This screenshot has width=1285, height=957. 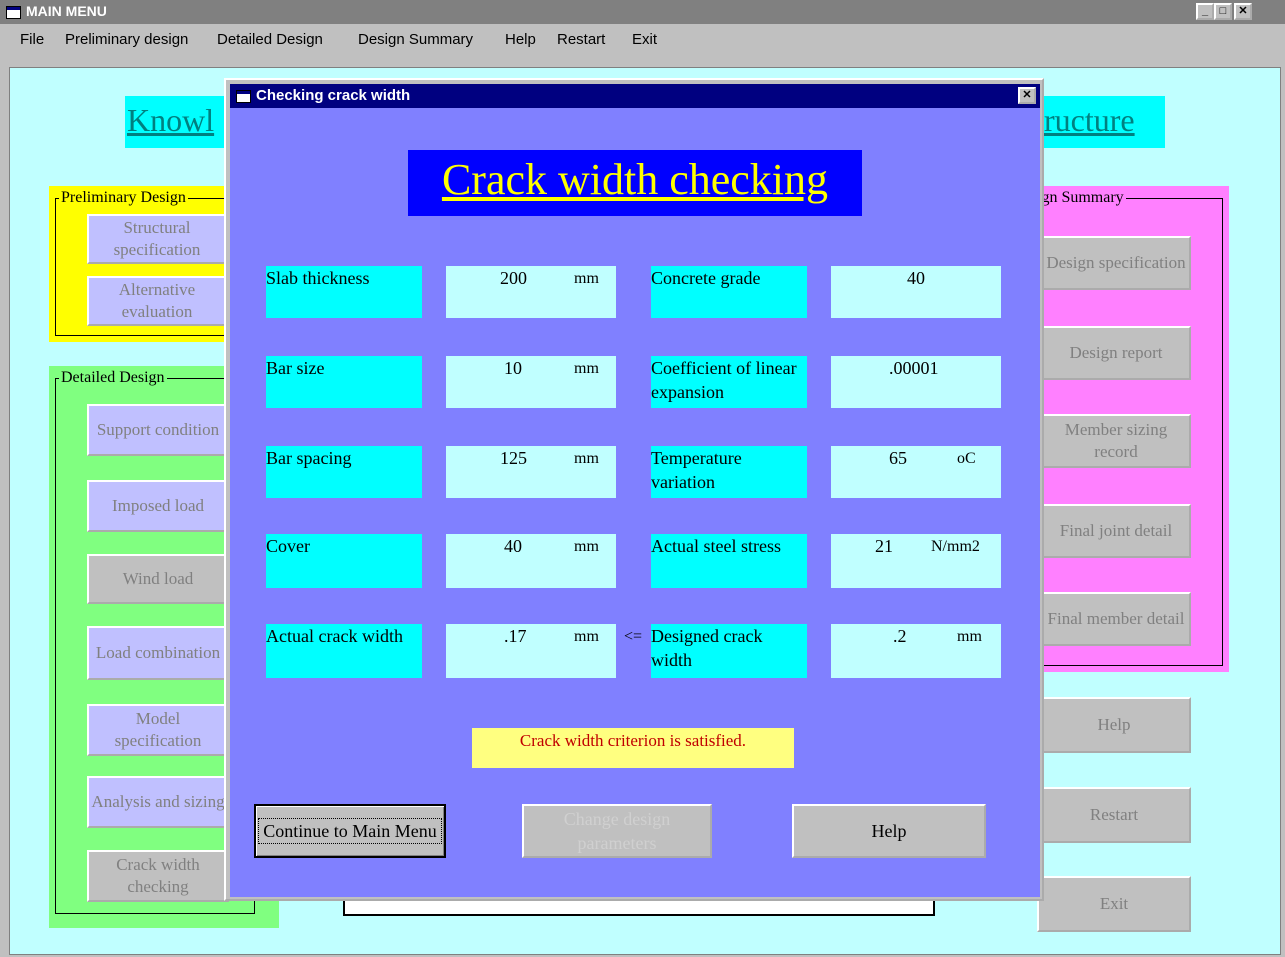 What do you see at coordinates (729, 472) in the screenshot?
I see `temperature-variation-label: Temperature variation` at bounding box center [729, 472].